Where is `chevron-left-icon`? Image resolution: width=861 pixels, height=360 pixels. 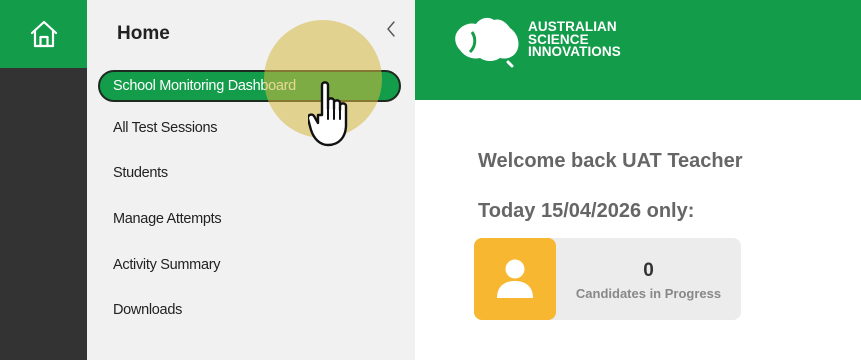 chevron-left-icon is located at coordinates (391, 29).